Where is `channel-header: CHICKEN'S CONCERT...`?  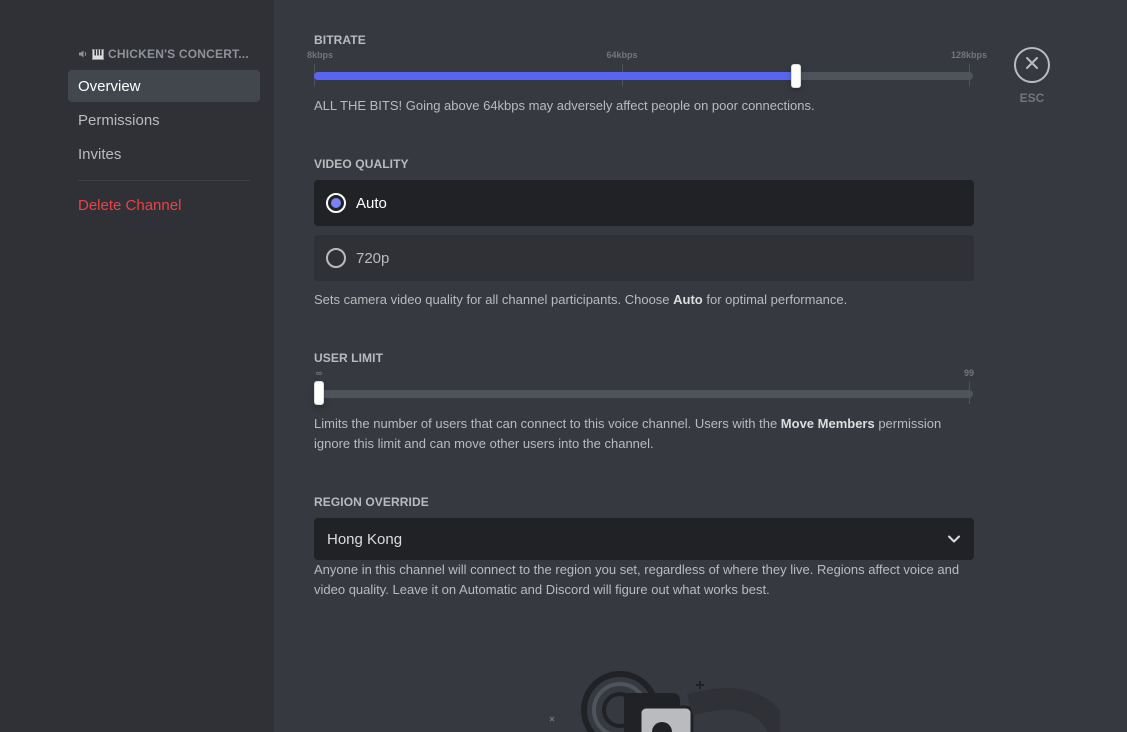
channel-header: CHICKEN'S CONCERT... is located at coordinates (163, 54).